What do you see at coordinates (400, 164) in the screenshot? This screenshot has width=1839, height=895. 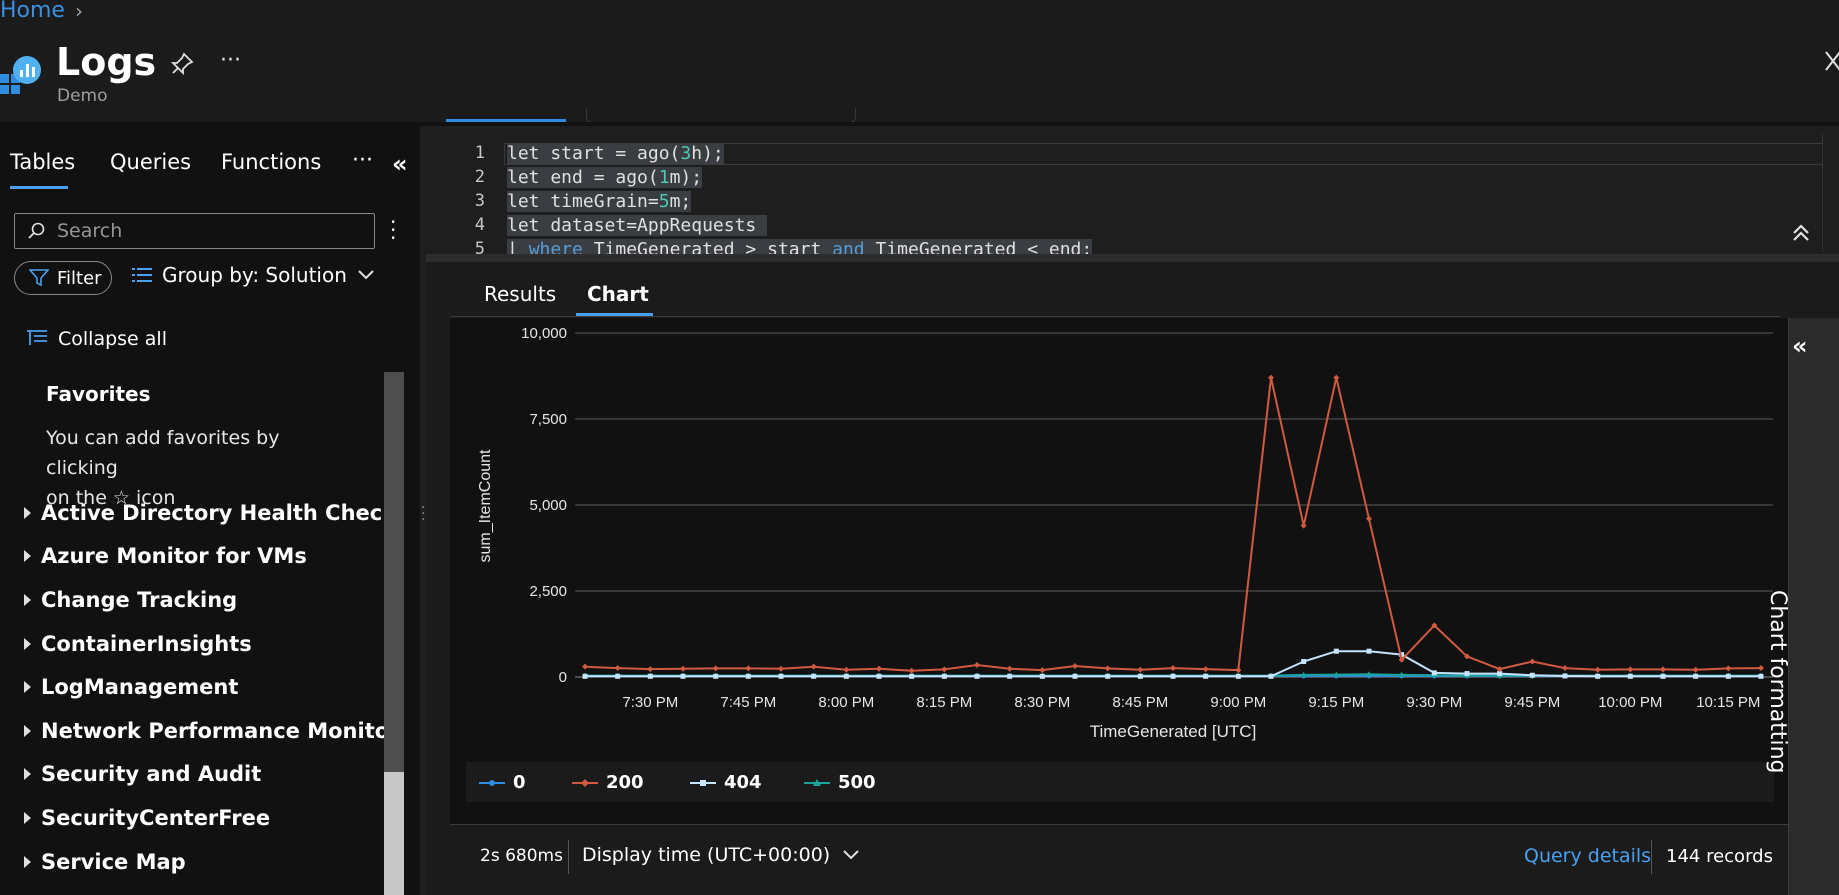 I see `collapse-pane-icon: «` at bounding box center [400, 164].